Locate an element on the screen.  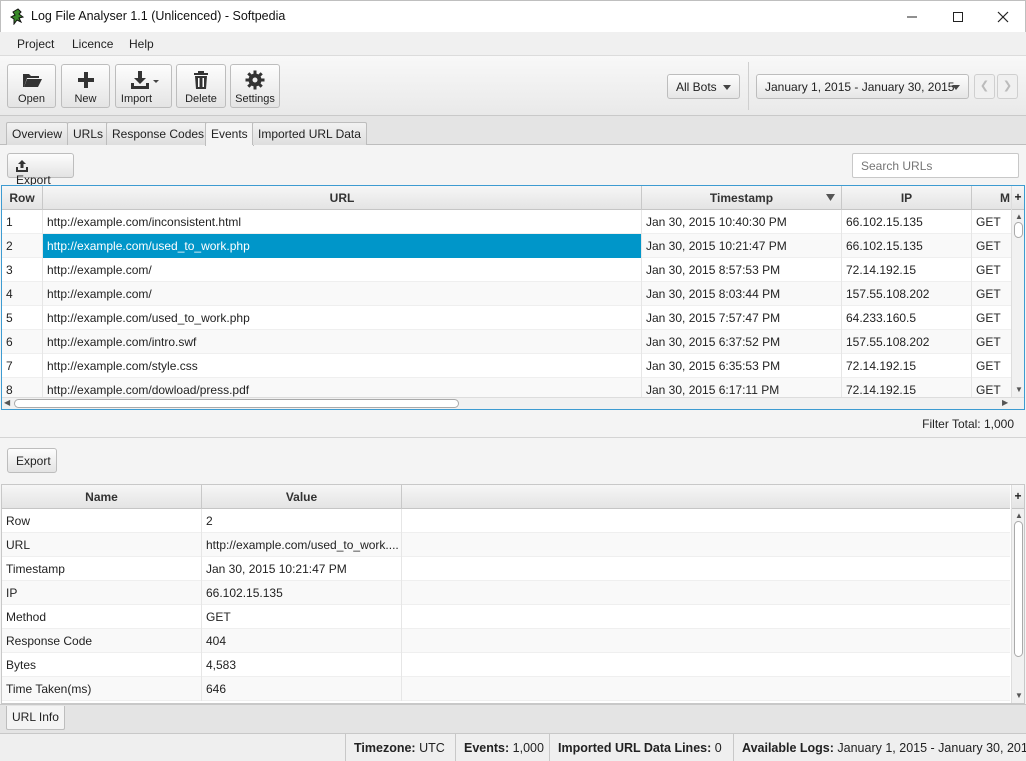
tab-events: Events is located at coordinates (229, 134).